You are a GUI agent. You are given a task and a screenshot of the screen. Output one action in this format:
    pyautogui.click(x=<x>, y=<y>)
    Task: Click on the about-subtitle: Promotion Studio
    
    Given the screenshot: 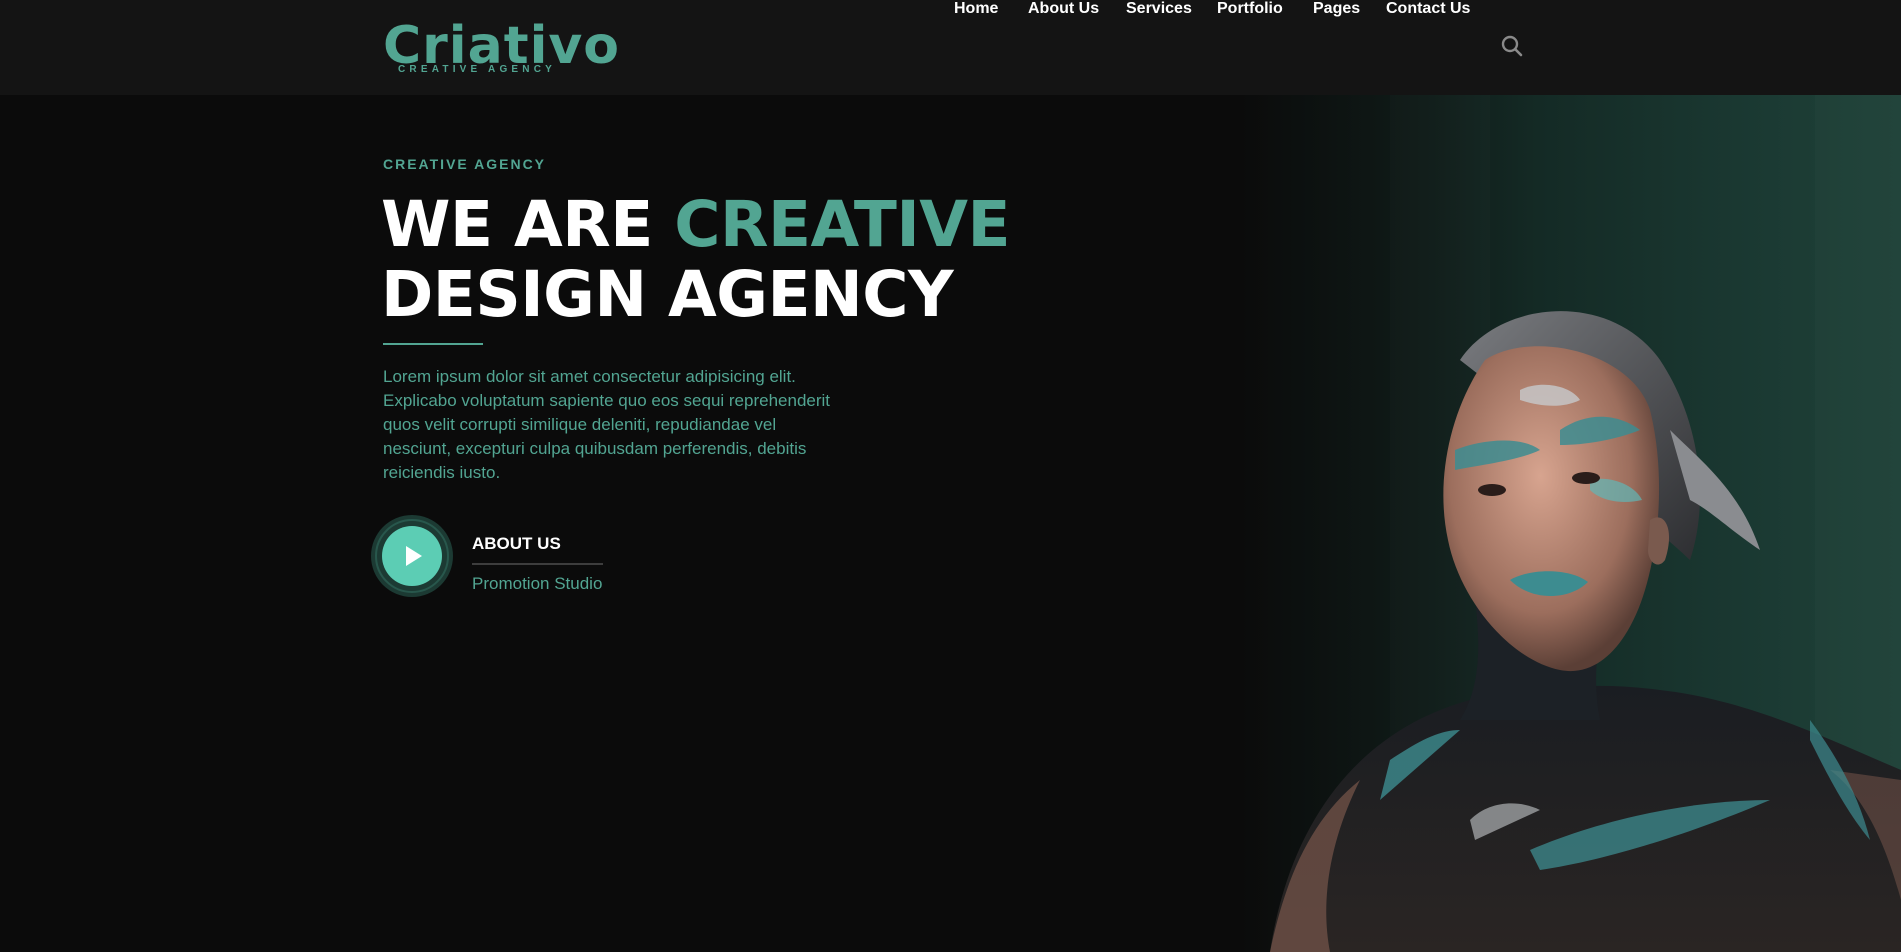 What is the action you would take?
    pyautogui.click(x=537, y=583)
    